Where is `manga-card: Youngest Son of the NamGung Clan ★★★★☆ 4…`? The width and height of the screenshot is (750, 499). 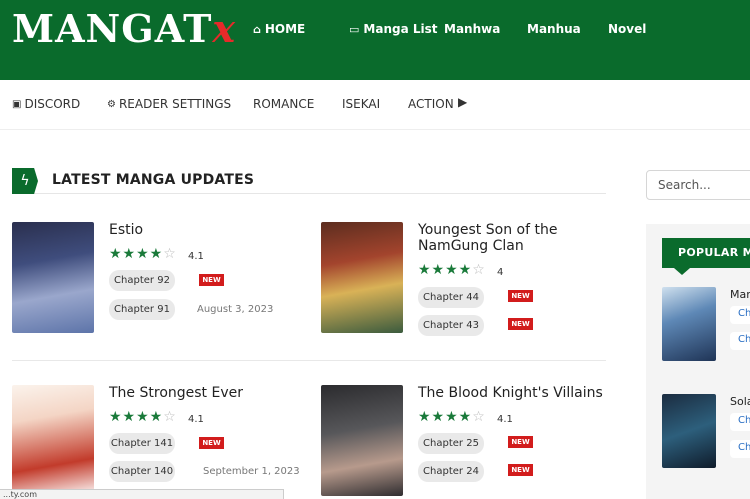
manga-card: Youngest Son of the NamGung Clan ★★★★☆ 4… is located at coordinates (466, 287).